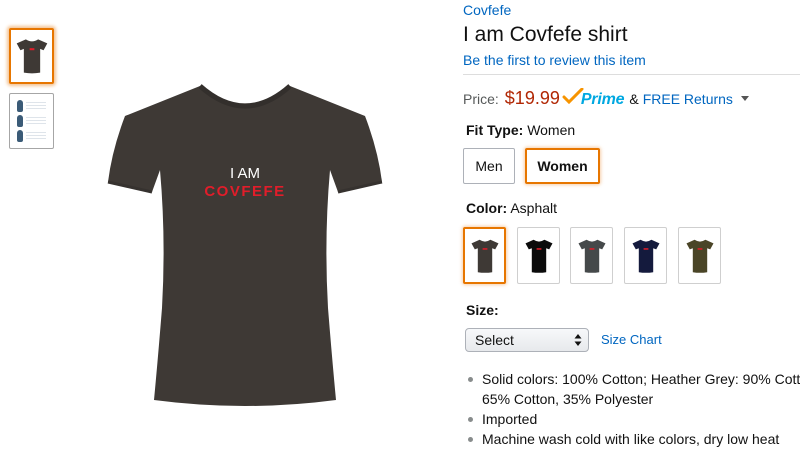 The image size is (800, 450). Describe the element at coordinates (551, 130) in the screenshot. I see `fit-type-selected: Women` at that location.